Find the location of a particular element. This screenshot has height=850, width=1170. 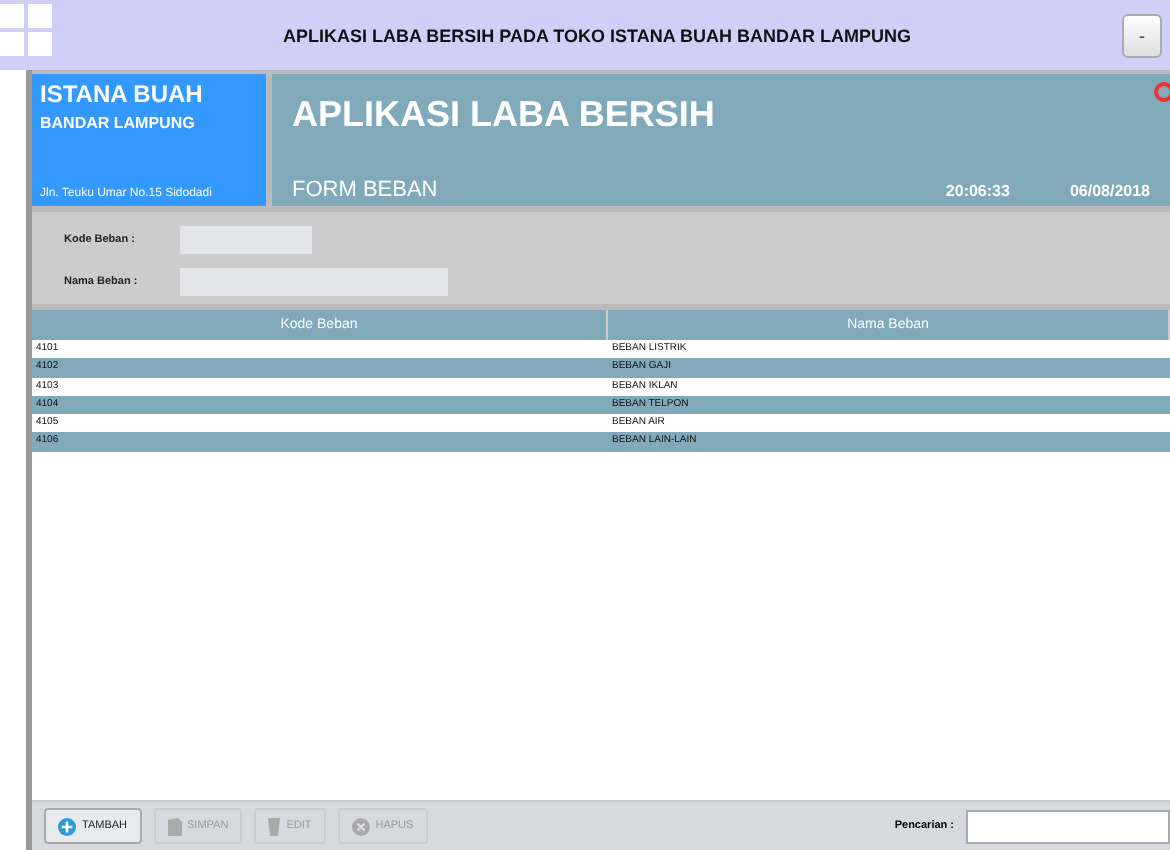

power-icon is located at coordinates (1162, 92).